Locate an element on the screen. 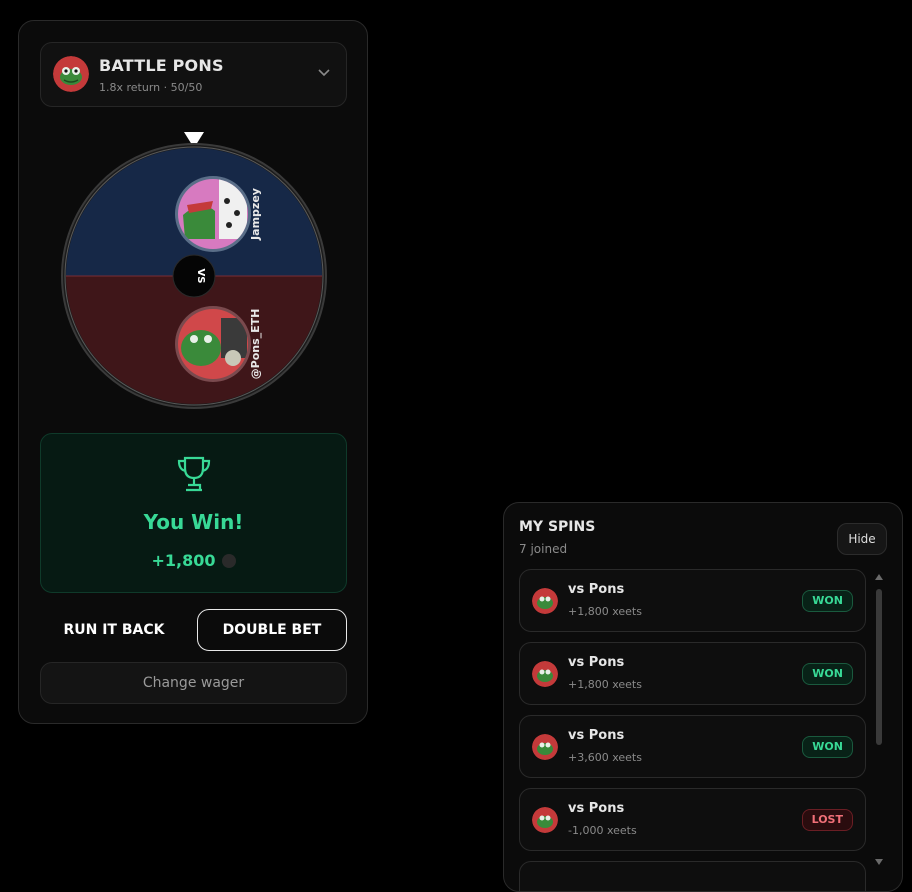  scroll-up-icon is located at coordinates (879, 577).